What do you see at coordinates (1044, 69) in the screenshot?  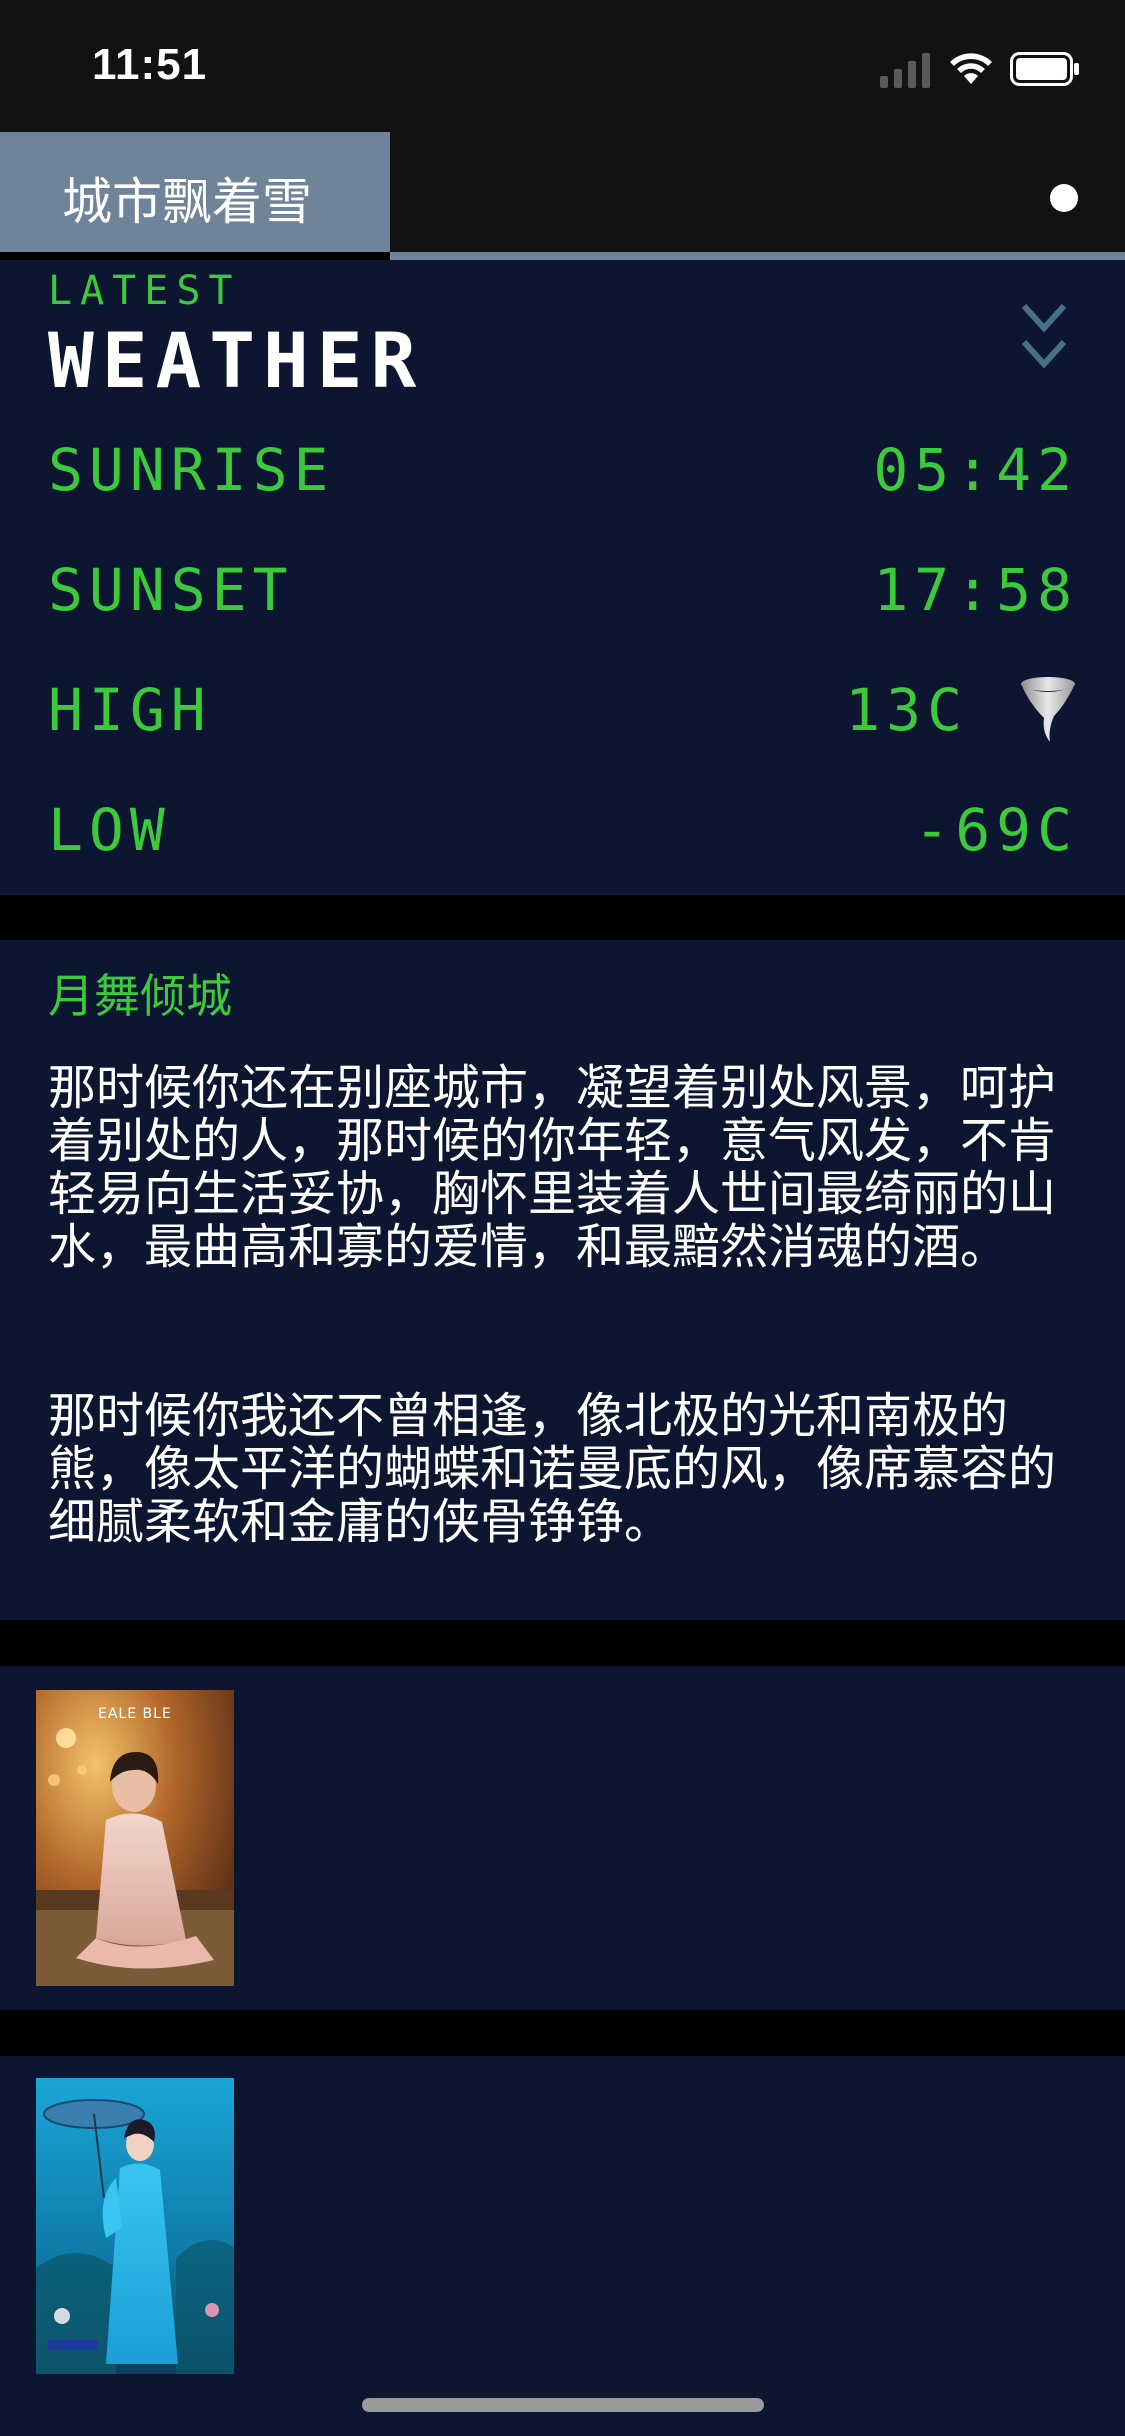 I see `battery-icon` at bounding box center [1044, 69].